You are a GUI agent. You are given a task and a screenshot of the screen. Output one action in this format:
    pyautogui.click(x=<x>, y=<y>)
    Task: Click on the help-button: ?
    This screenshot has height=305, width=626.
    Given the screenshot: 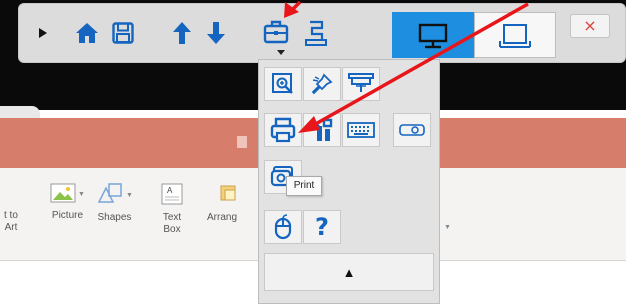 What is the action you would take?
    pyautogui.click(x=322, y=227)
    